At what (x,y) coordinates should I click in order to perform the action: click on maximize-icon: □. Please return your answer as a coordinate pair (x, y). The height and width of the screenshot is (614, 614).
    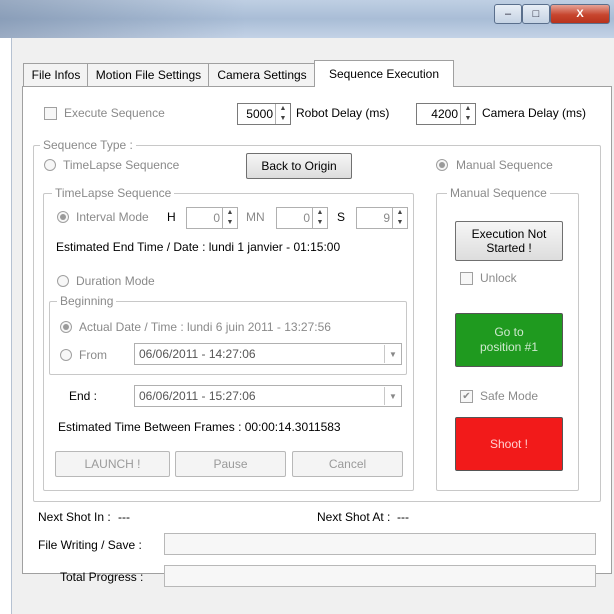
    Looking at the image, I should click on (536, 14).